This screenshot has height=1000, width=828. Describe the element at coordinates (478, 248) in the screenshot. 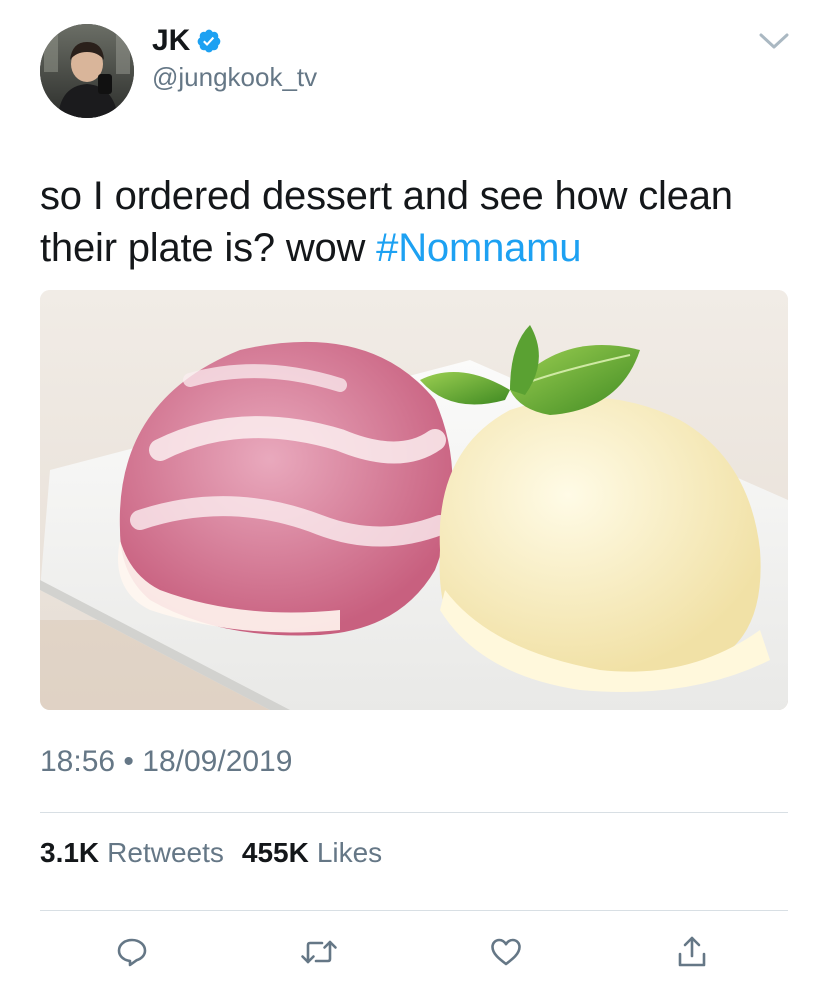

I see `hashtag-link: #Nomnamu` at that location.